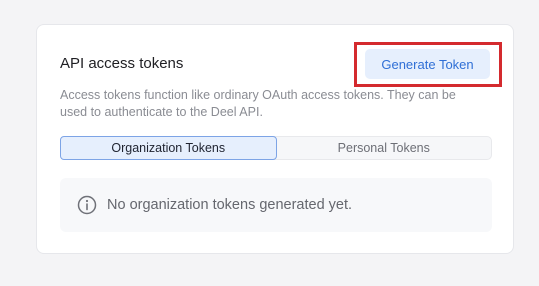 This screenshot has width=539, height=286. I want to click on tab-organization-tokens: Organization Tokens, so click(168, 148).